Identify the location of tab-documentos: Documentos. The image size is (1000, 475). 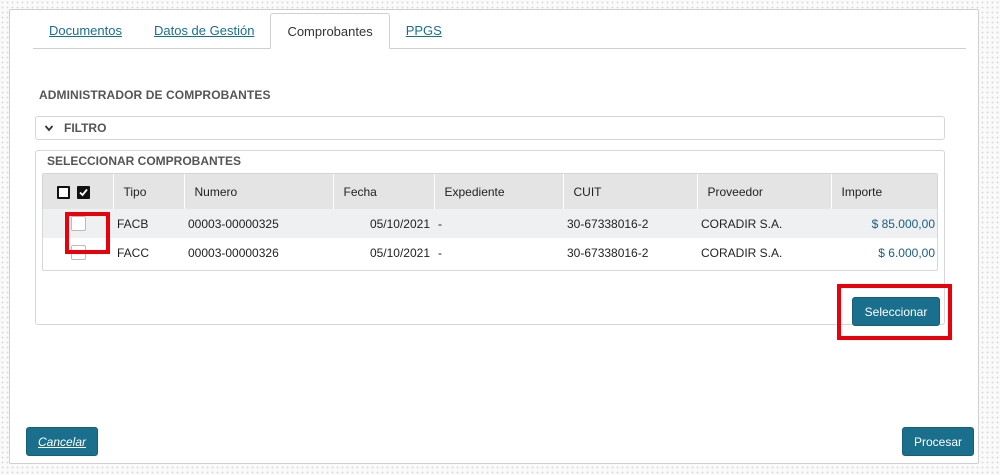
(85, 30).